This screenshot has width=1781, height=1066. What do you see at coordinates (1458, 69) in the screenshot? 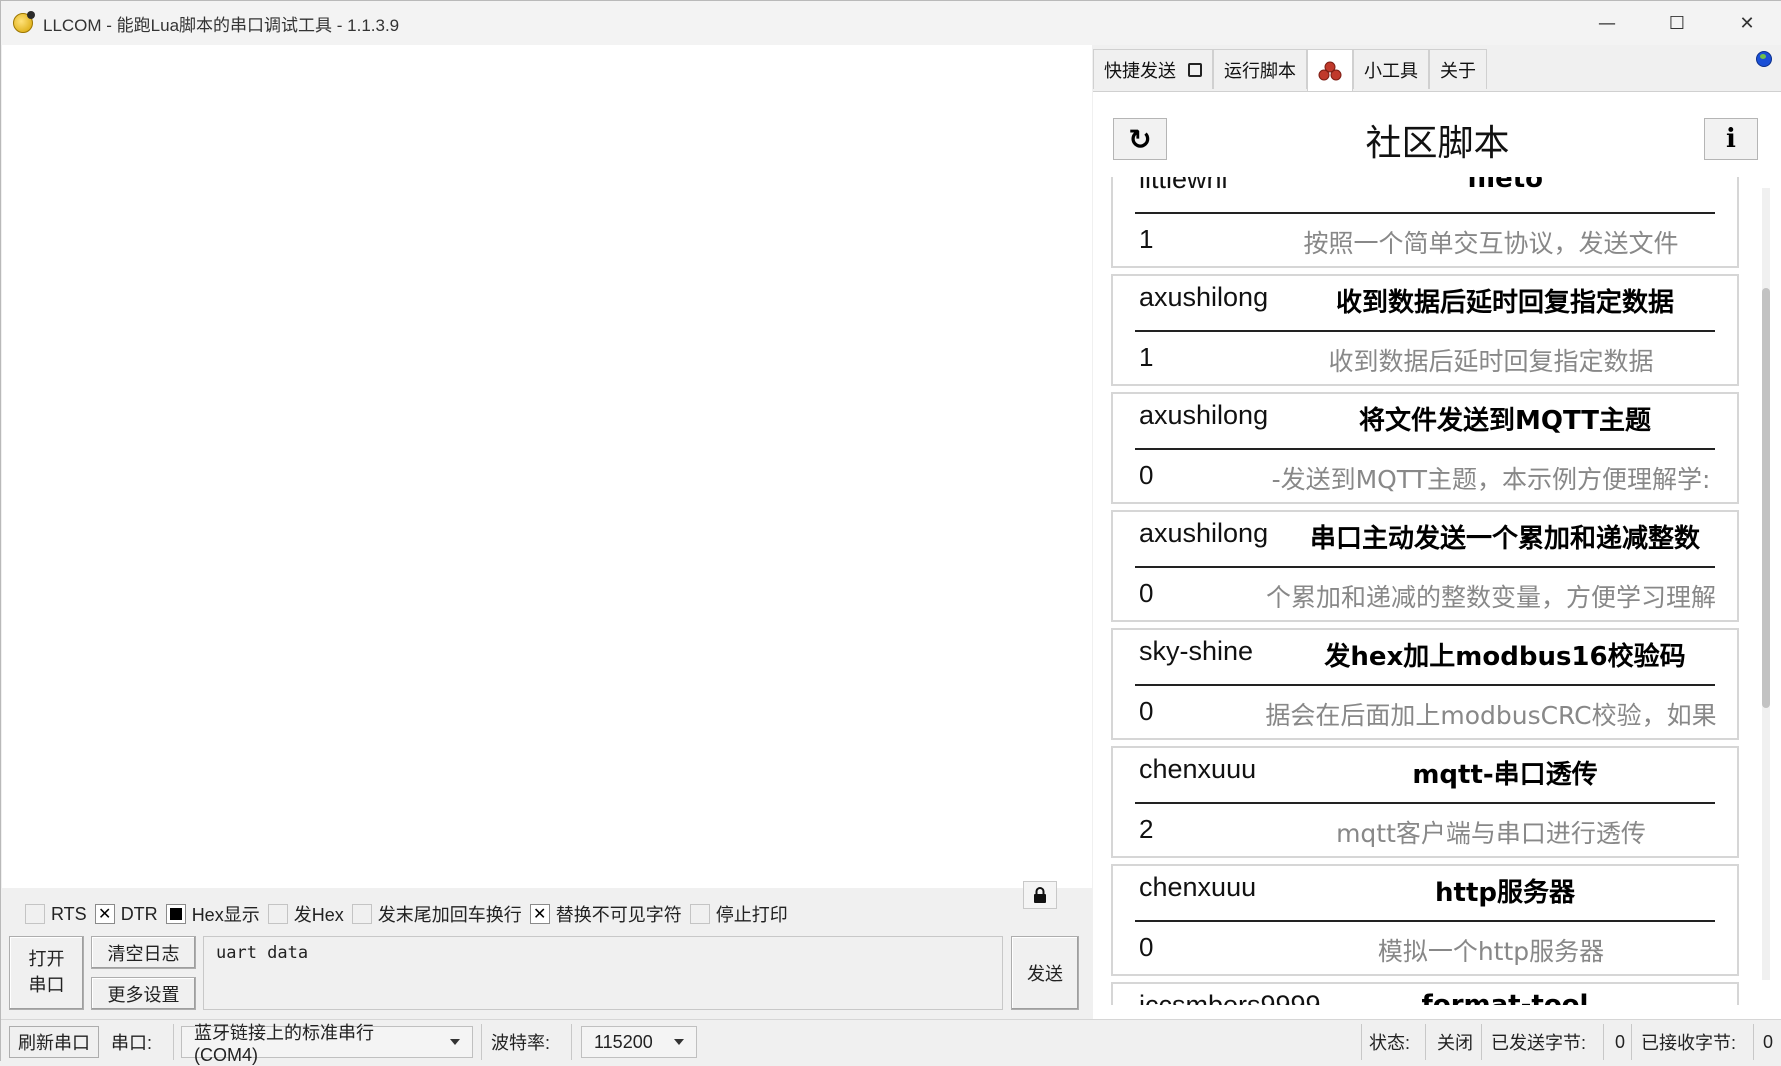
I see `tab-about: 关于` at bounding box center [1458, 69].